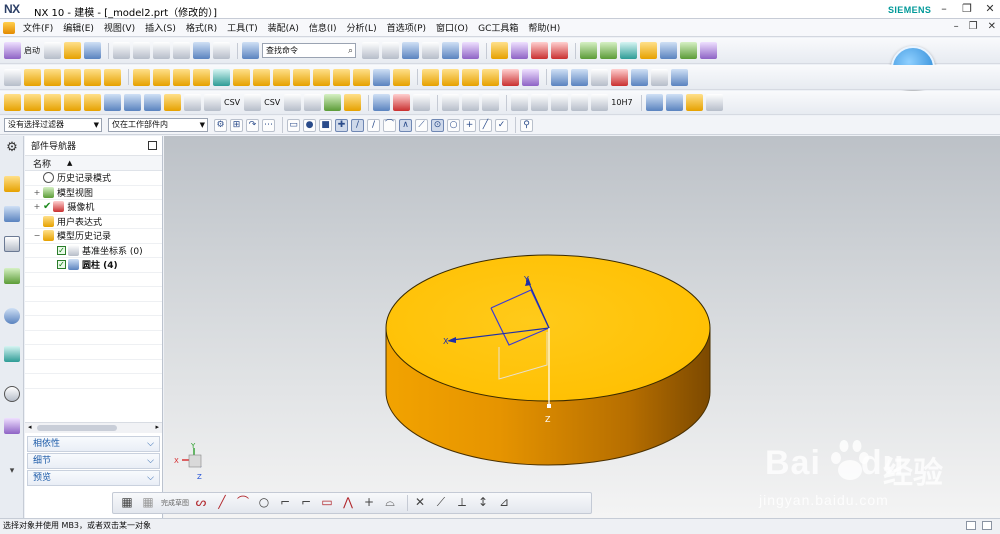  I want to click on rib-icon, so click(530, 77).